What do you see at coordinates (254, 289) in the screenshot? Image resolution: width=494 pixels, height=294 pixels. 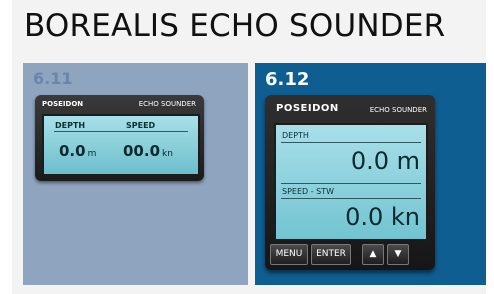 I see `bottom-strip` at bounding box center [254, 289].